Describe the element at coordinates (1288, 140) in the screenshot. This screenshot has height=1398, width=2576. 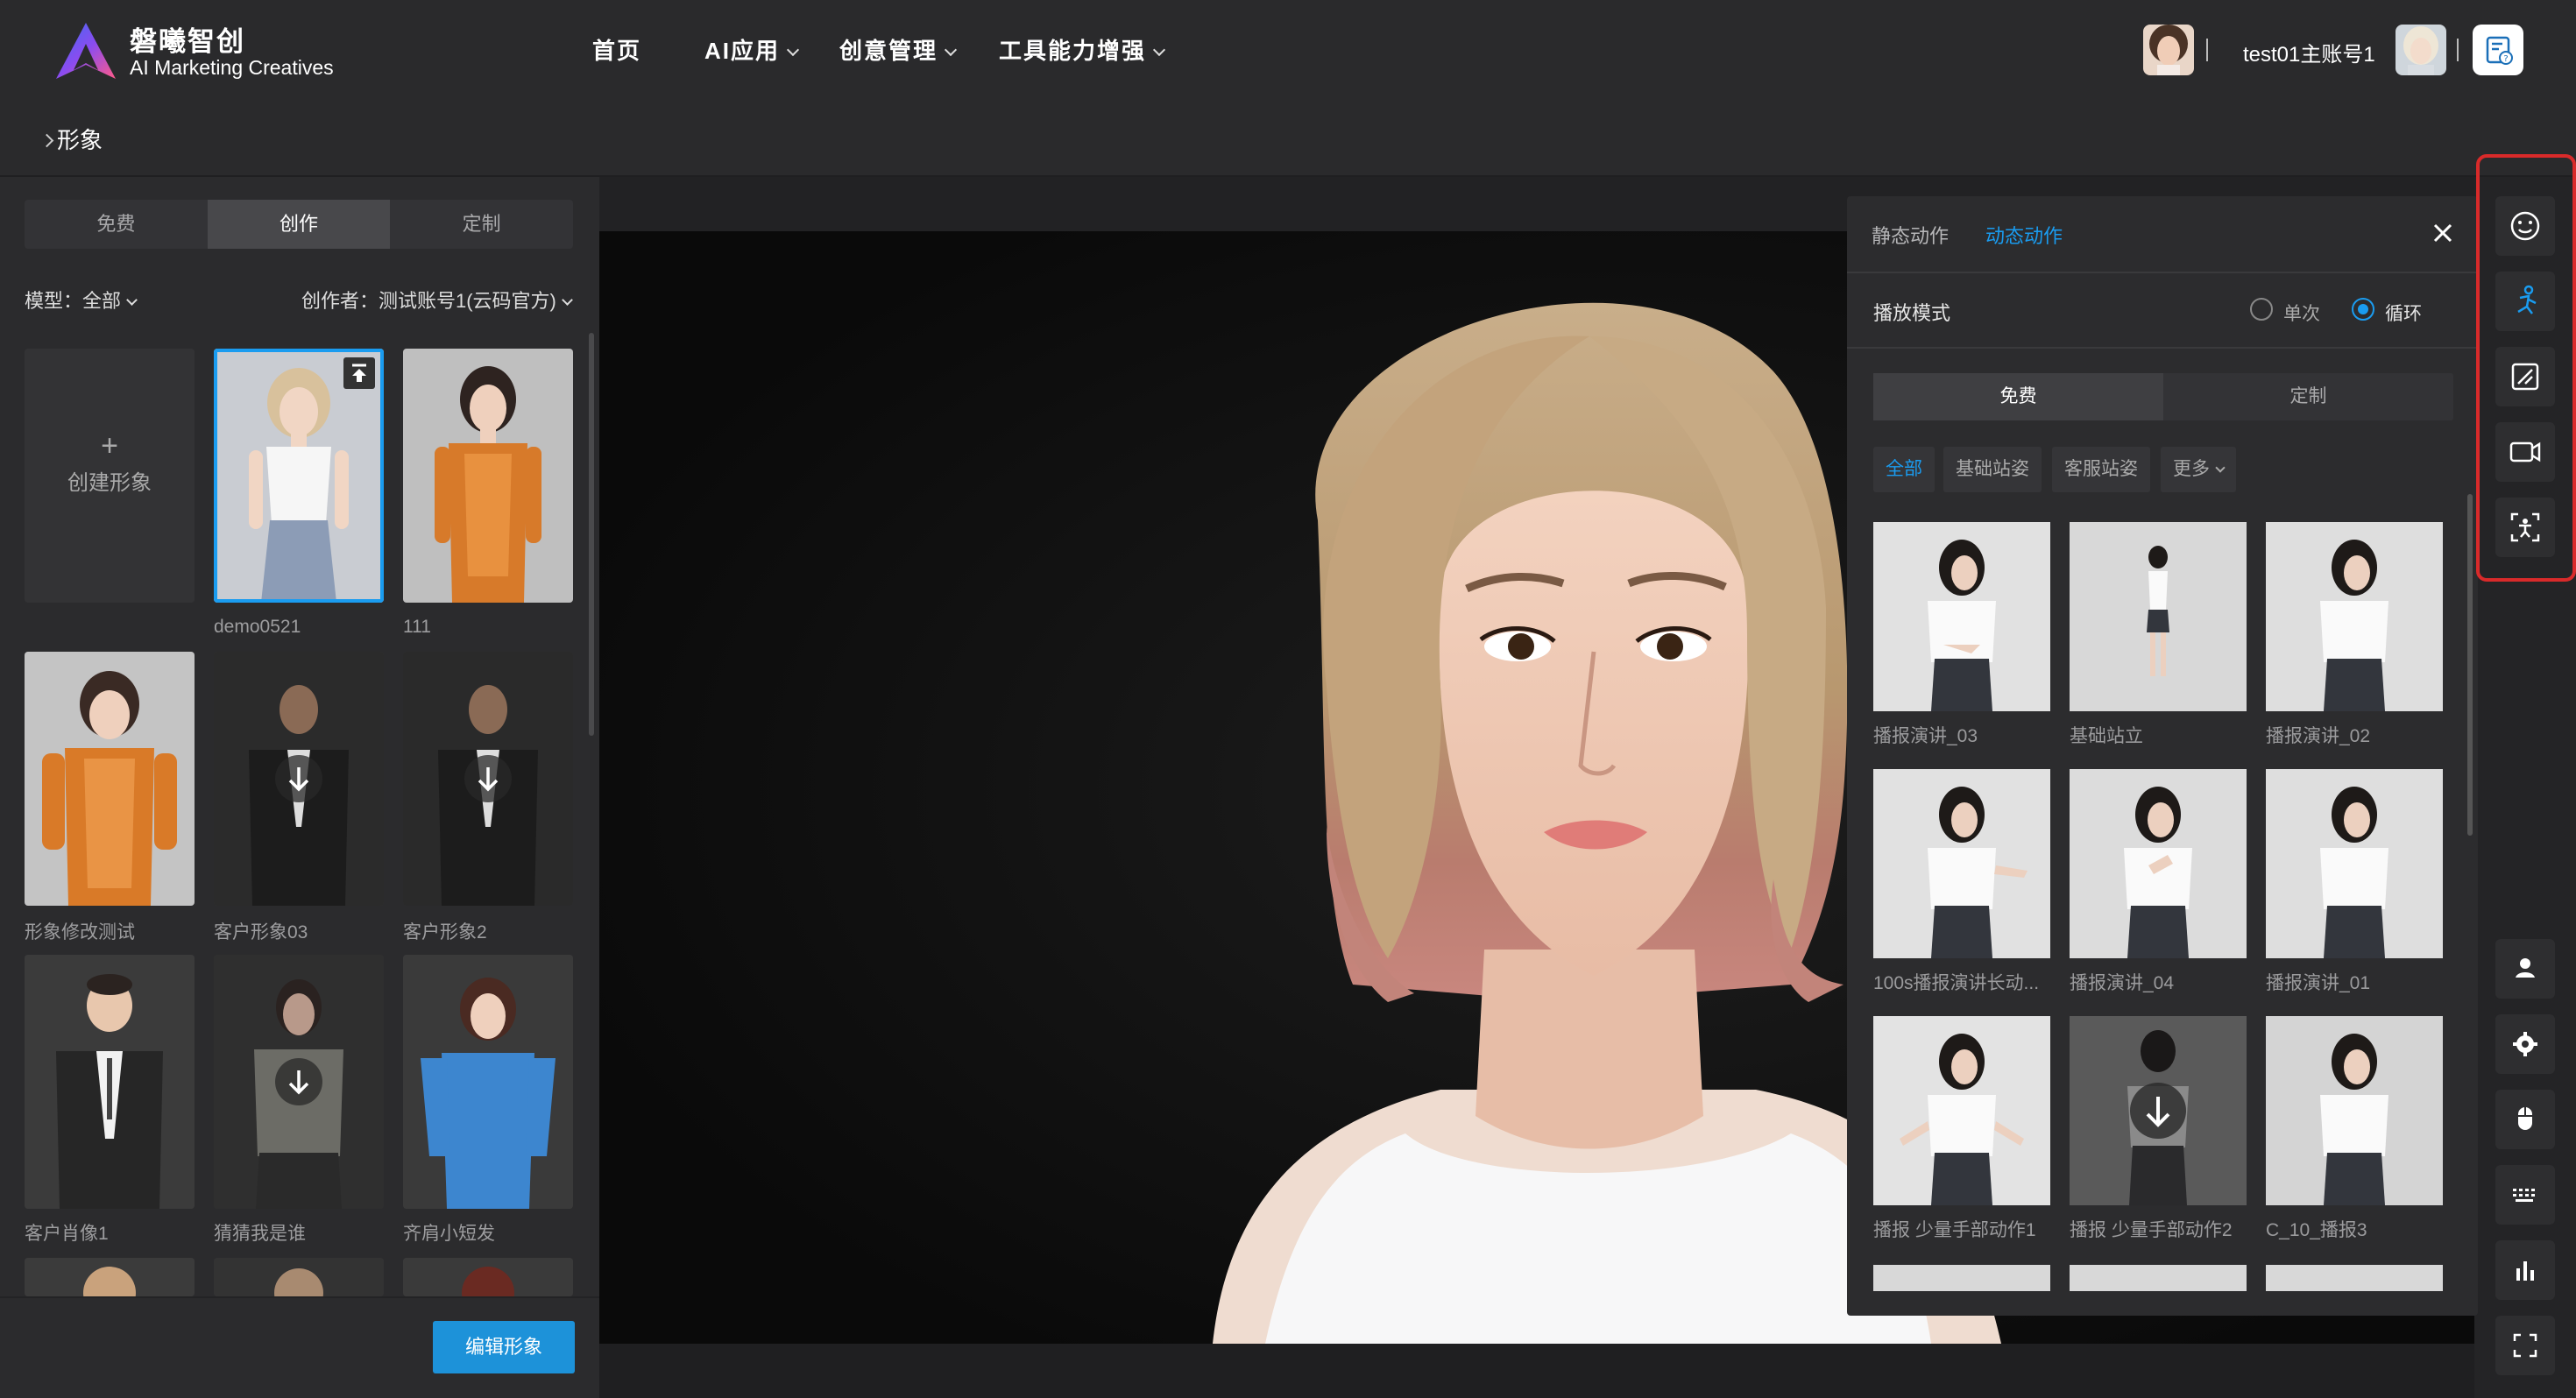
I see `breadcrumb-bar` at that location.